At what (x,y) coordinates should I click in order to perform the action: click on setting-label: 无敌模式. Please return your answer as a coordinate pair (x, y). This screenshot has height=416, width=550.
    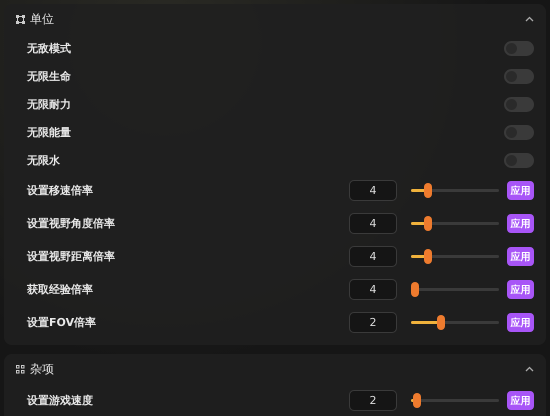
    Looking at the image, I should click on (49, 48).